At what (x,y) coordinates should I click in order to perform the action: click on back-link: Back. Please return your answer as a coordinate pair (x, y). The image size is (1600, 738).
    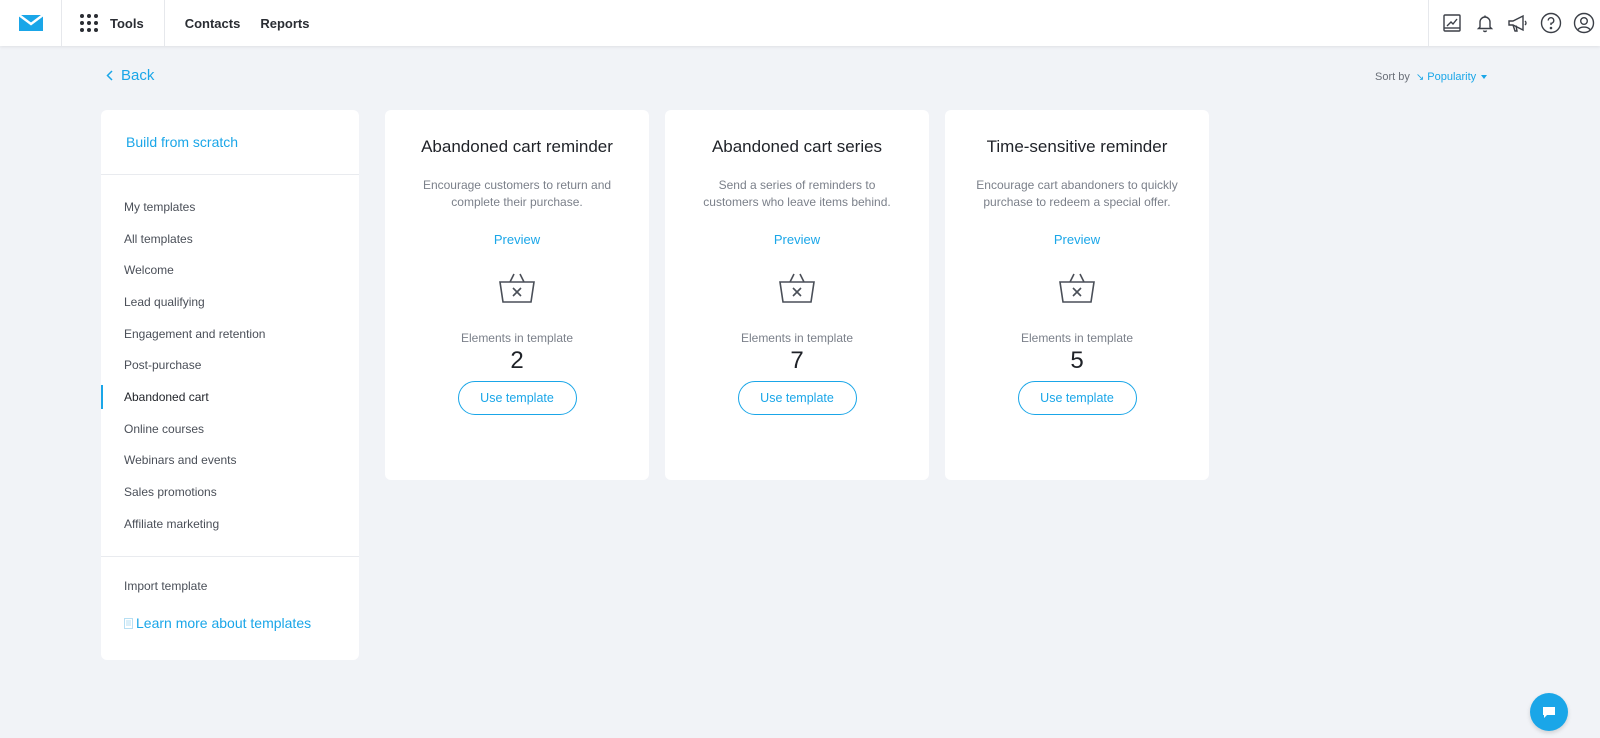
    Looking at the image, I should click on (130, 75).